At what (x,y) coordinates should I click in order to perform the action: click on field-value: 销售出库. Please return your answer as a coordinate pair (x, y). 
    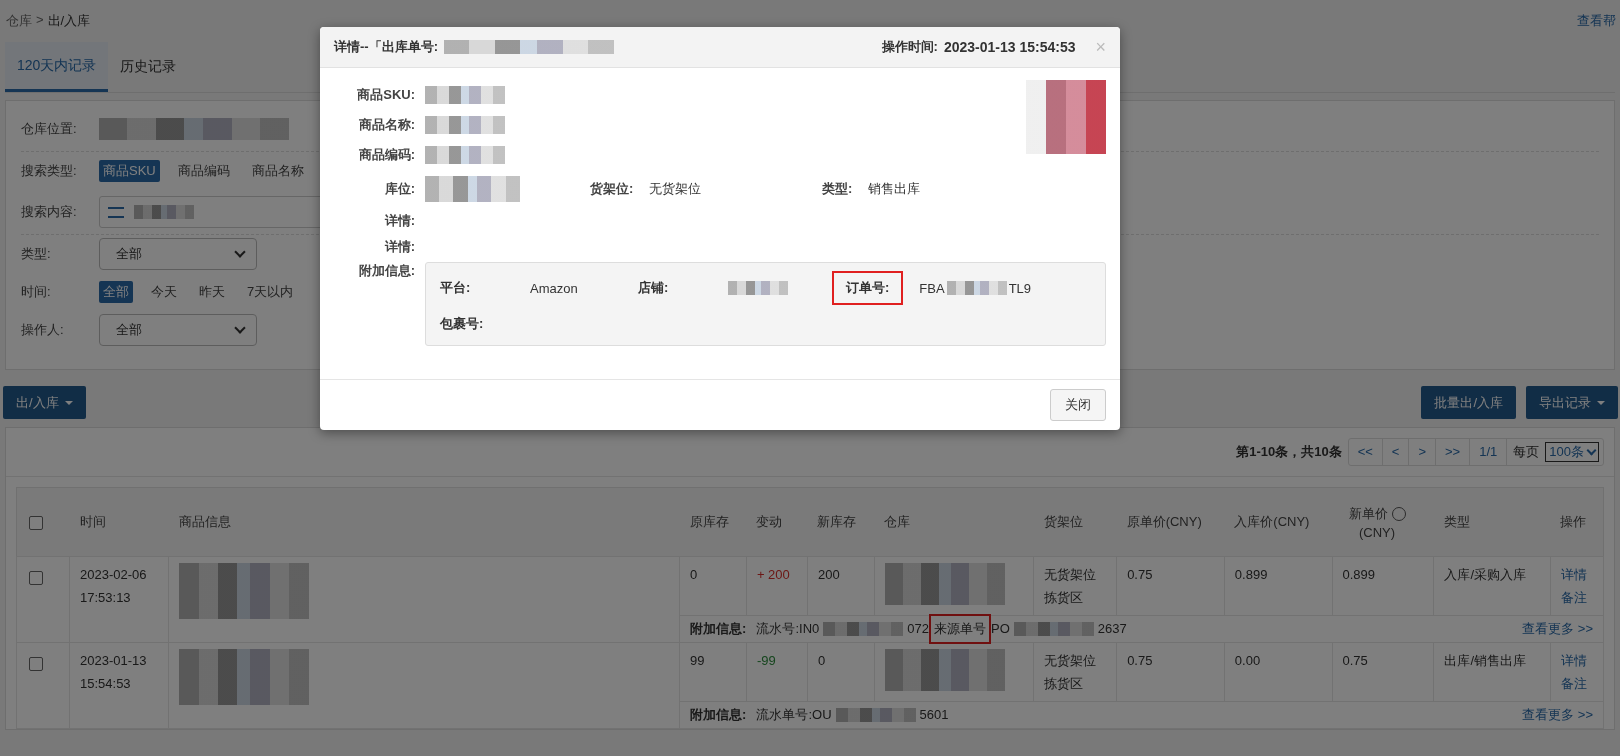
    Looking at the image, I should click on (894, 189).